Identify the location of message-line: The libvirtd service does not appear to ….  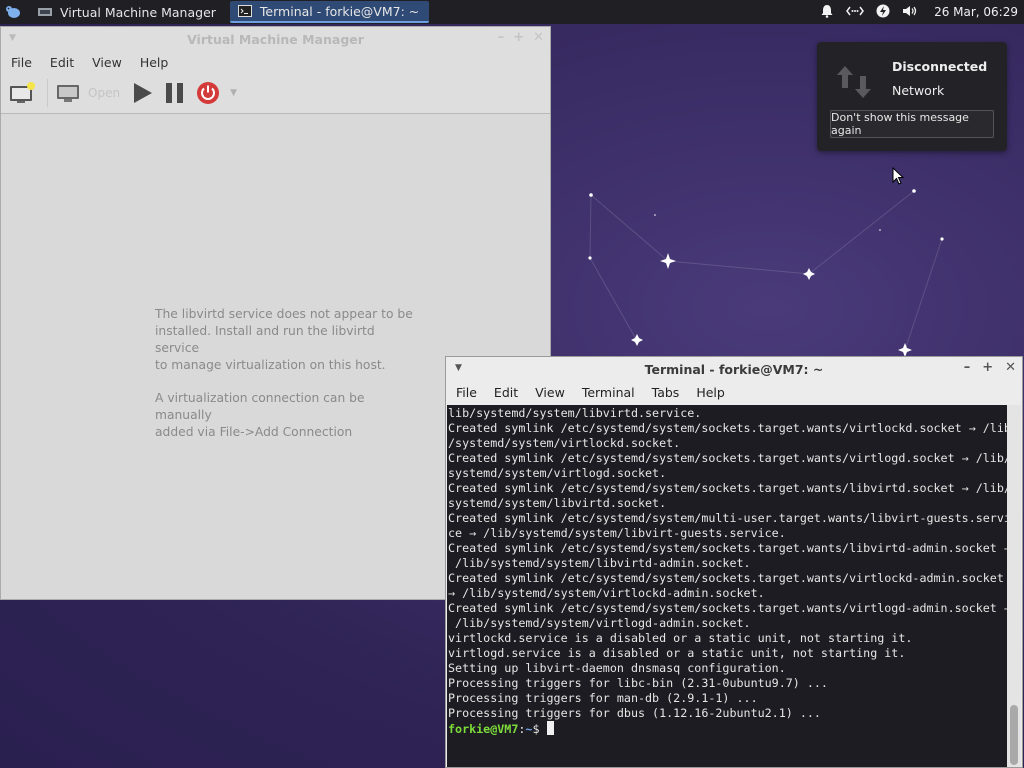
(284, 314).